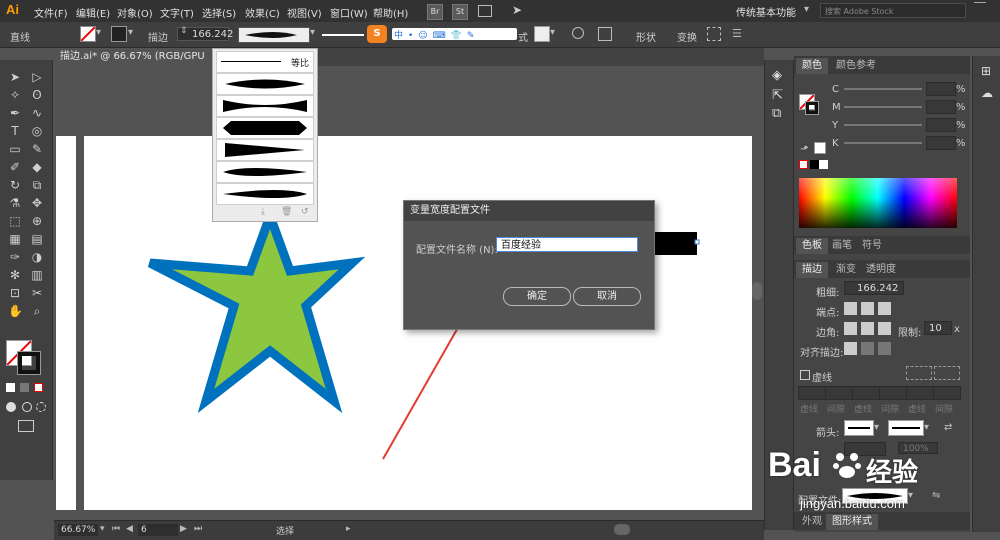 This screenshot has height=540, width=1000. What do you see at coordinates (37, 293) in the screenshot?
I see `slice-tool-icon: ✂` at bounding box center [37, 293].